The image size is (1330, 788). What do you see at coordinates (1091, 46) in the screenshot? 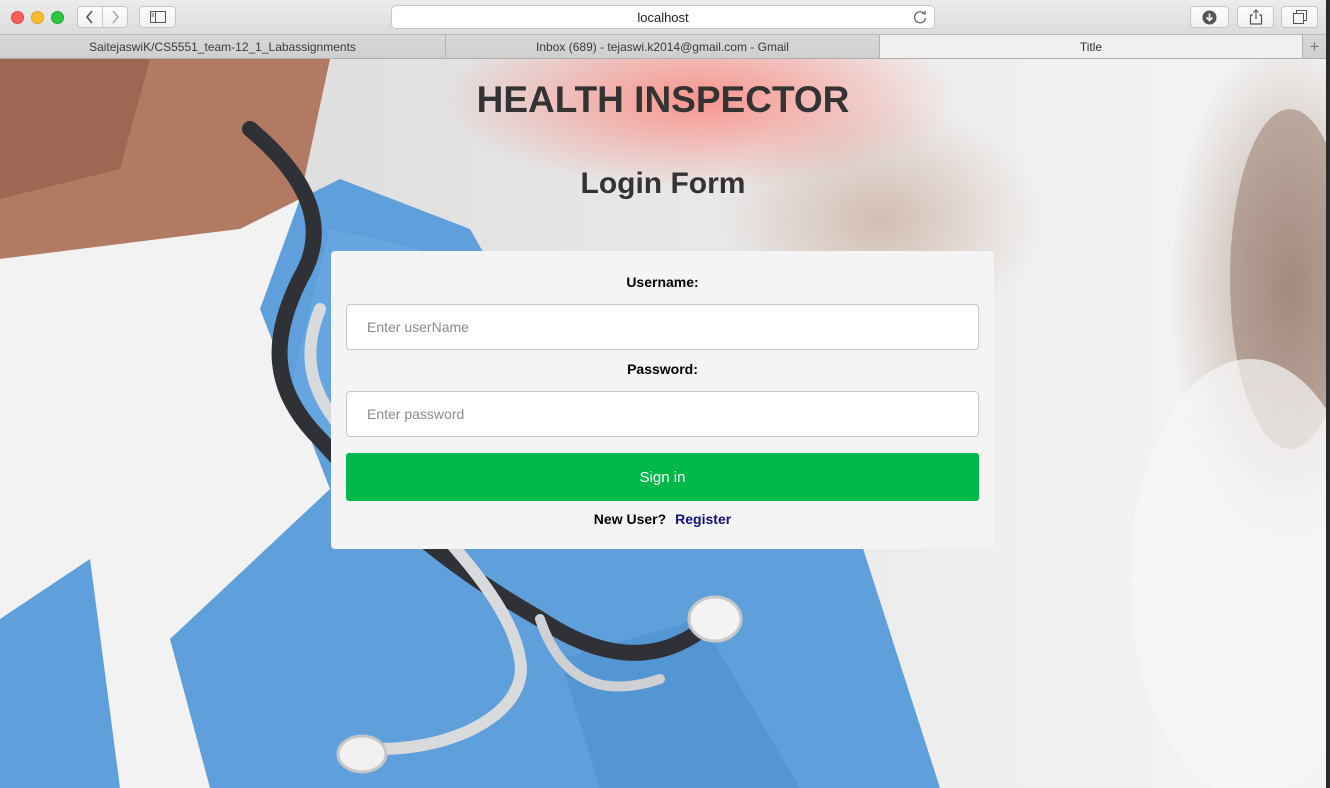
I see `tab-title: Title` at bounding box center [1091, 46].